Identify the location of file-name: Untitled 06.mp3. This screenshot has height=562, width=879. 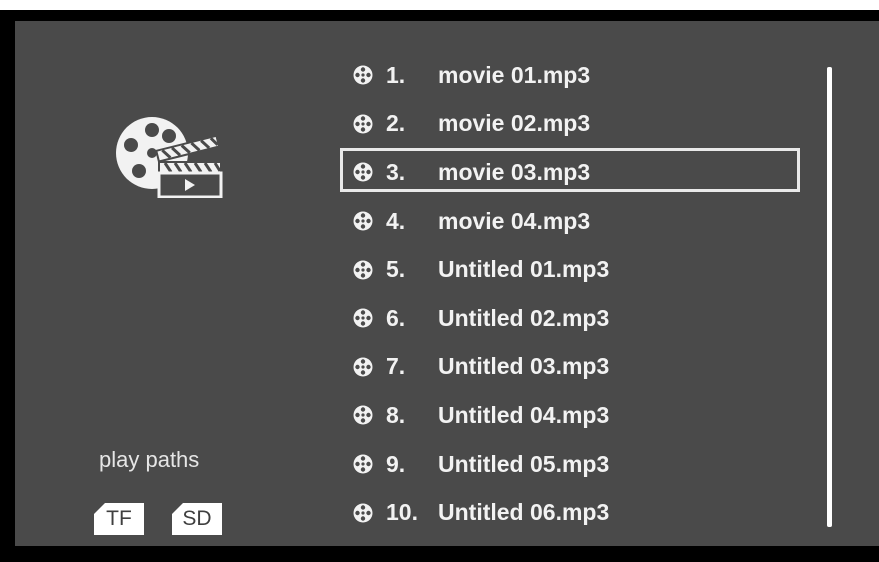
(524, 512).